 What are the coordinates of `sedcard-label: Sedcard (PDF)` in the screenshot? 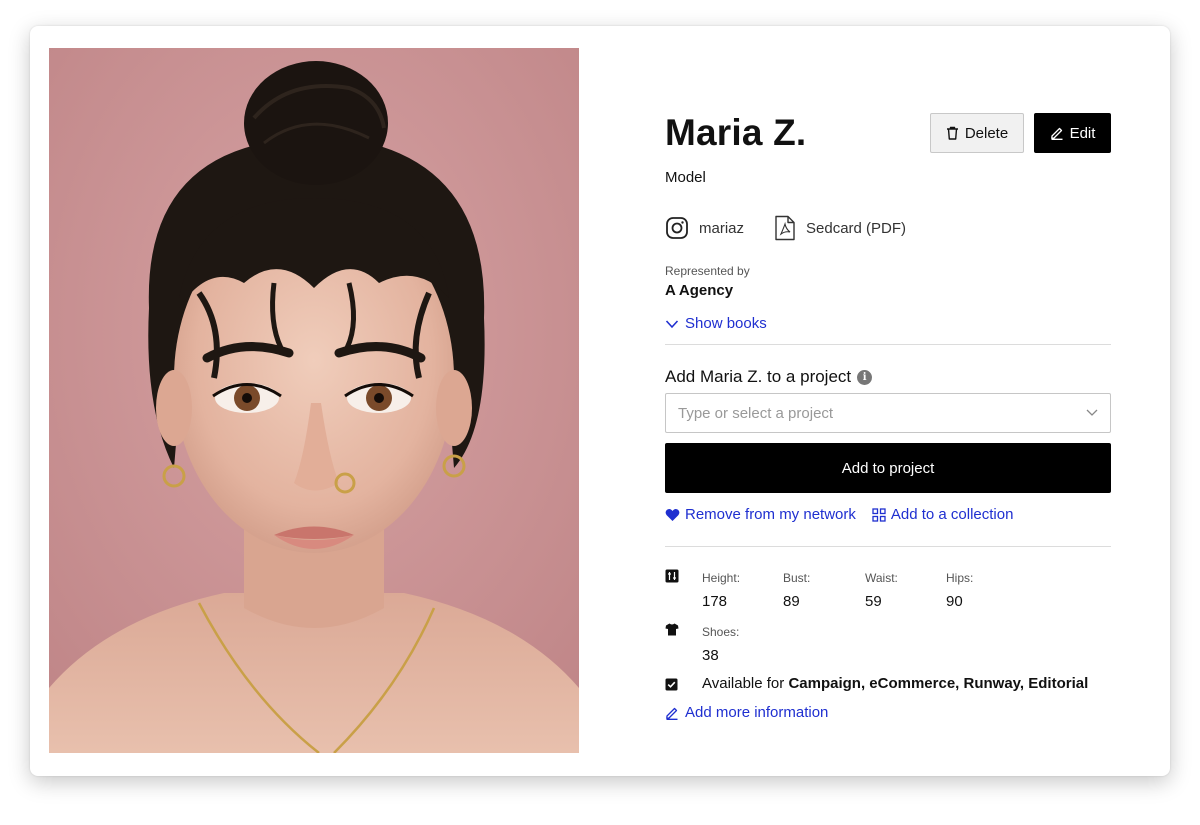 It's located at (856, 228).